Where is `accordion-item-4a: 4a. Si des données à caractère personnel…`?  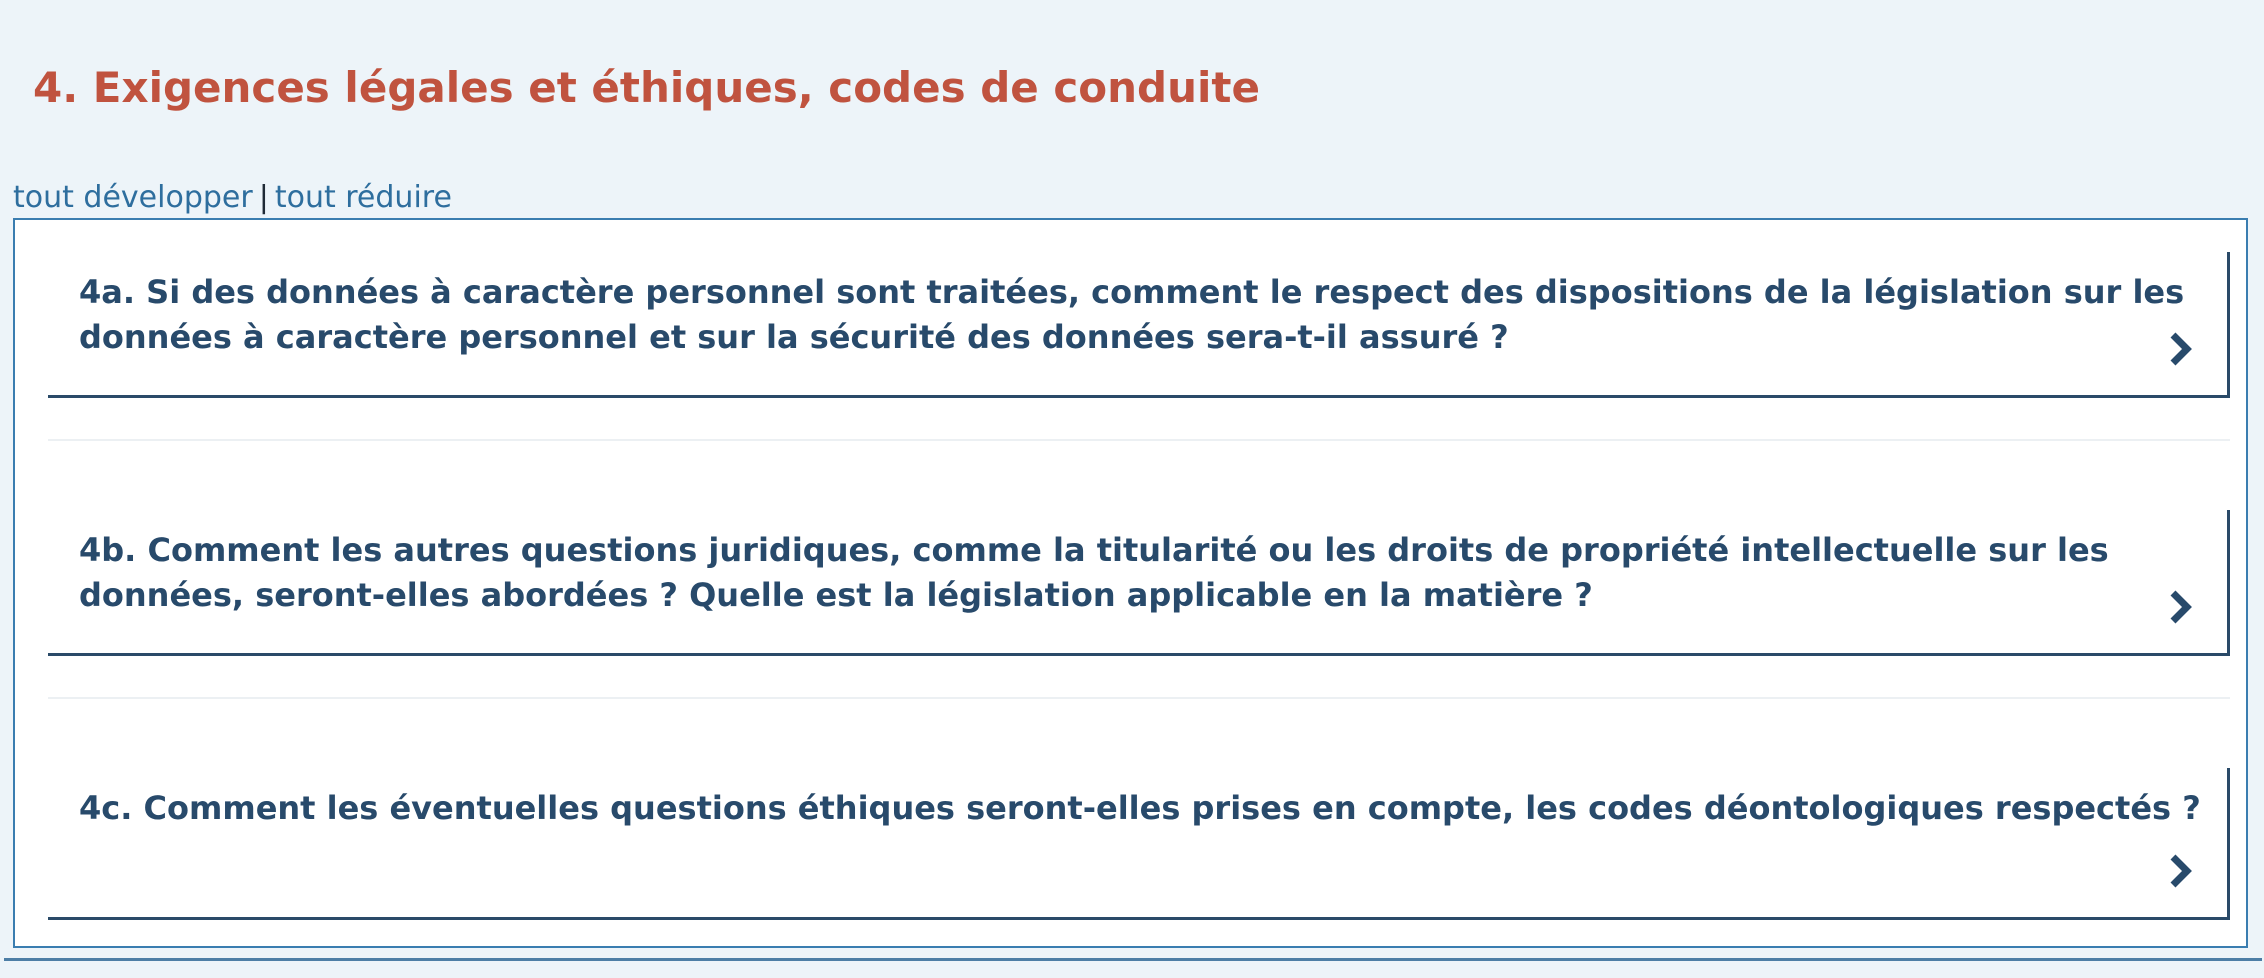 accordion-item-4a: 4a. Si des données à caractère personnel… is located at coordinates (1139, 325).